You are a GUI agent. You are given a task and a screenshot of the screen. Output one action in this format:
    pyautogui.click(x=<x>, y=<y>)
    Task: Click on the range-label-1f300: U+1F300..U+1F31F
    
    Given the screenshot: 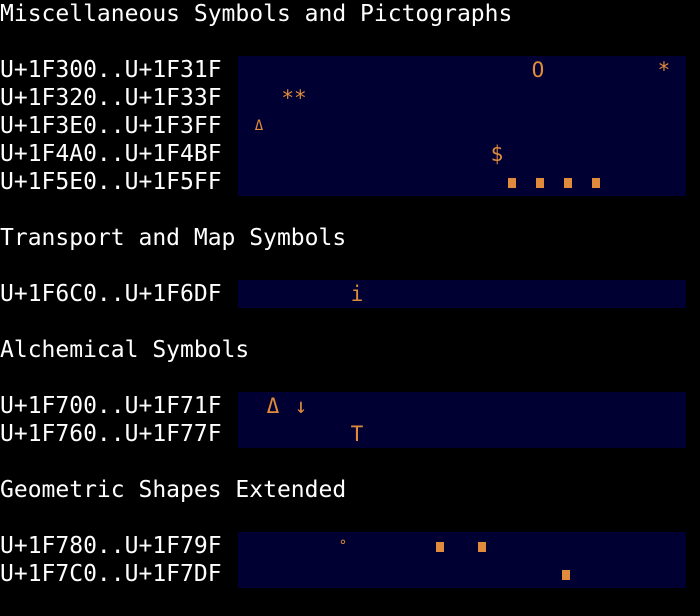 What is the action you would take?
    pyautogui.click(x=111, y=70)
    